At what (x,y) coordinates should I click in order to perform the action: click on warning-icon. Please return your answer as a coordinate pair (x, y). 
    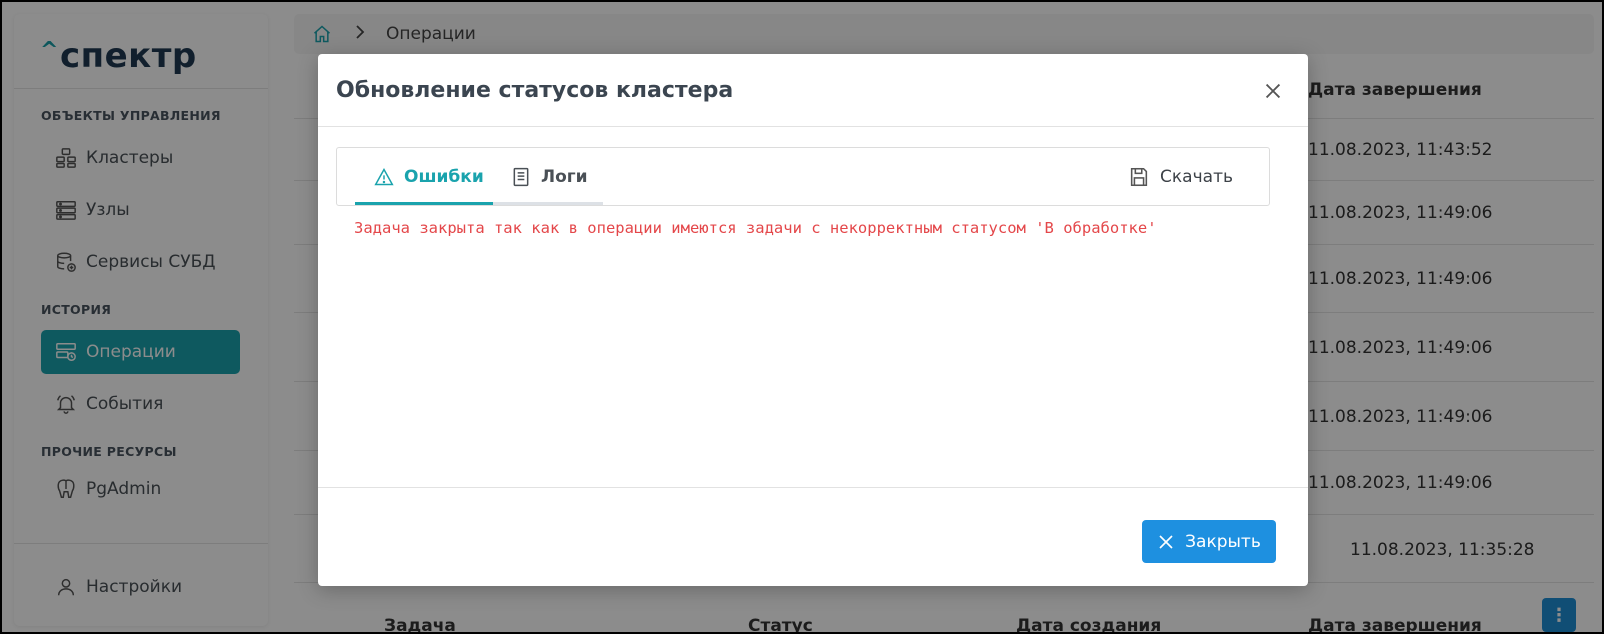
    Looking at the image, I should click on (384, 177).